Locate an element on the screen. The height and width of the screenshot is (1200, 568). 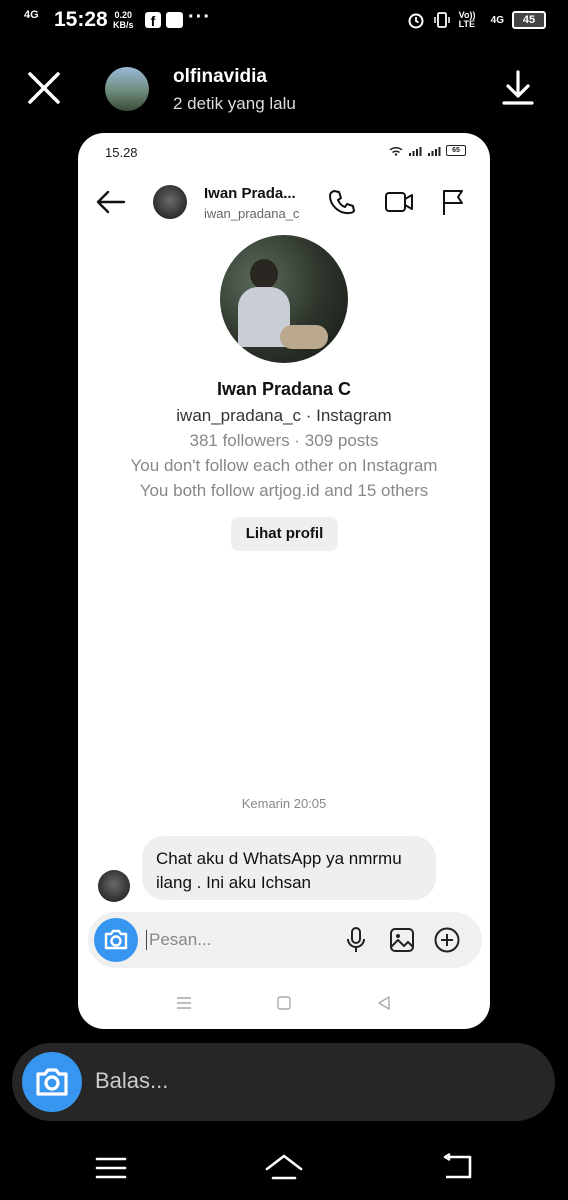
home-icon is located at coordinates (284, 1167).